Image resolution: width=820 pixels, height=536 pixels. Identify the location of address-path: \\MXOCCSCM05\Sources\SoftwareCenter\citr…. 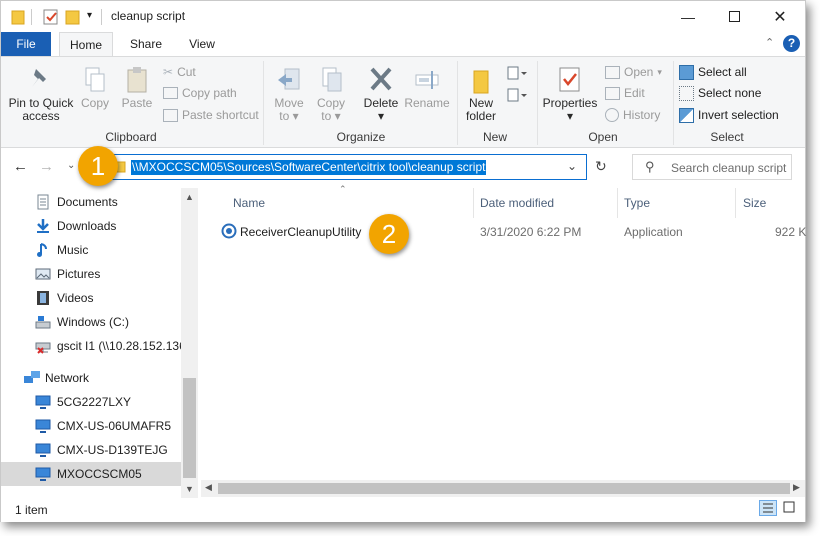
(309, 167).